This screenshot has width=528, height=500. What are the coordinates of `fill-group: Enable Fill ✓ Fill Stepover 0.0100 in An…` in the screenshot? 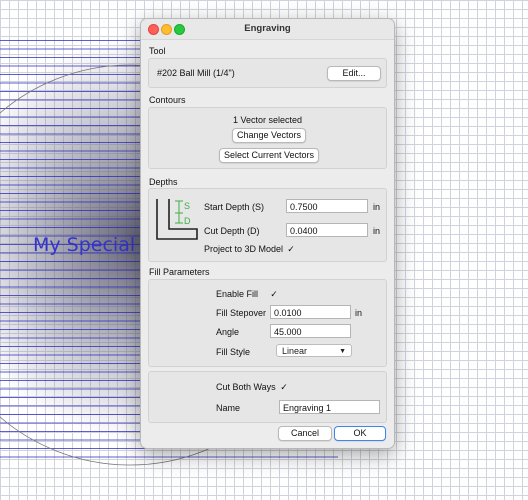 It's located at (267, 323).